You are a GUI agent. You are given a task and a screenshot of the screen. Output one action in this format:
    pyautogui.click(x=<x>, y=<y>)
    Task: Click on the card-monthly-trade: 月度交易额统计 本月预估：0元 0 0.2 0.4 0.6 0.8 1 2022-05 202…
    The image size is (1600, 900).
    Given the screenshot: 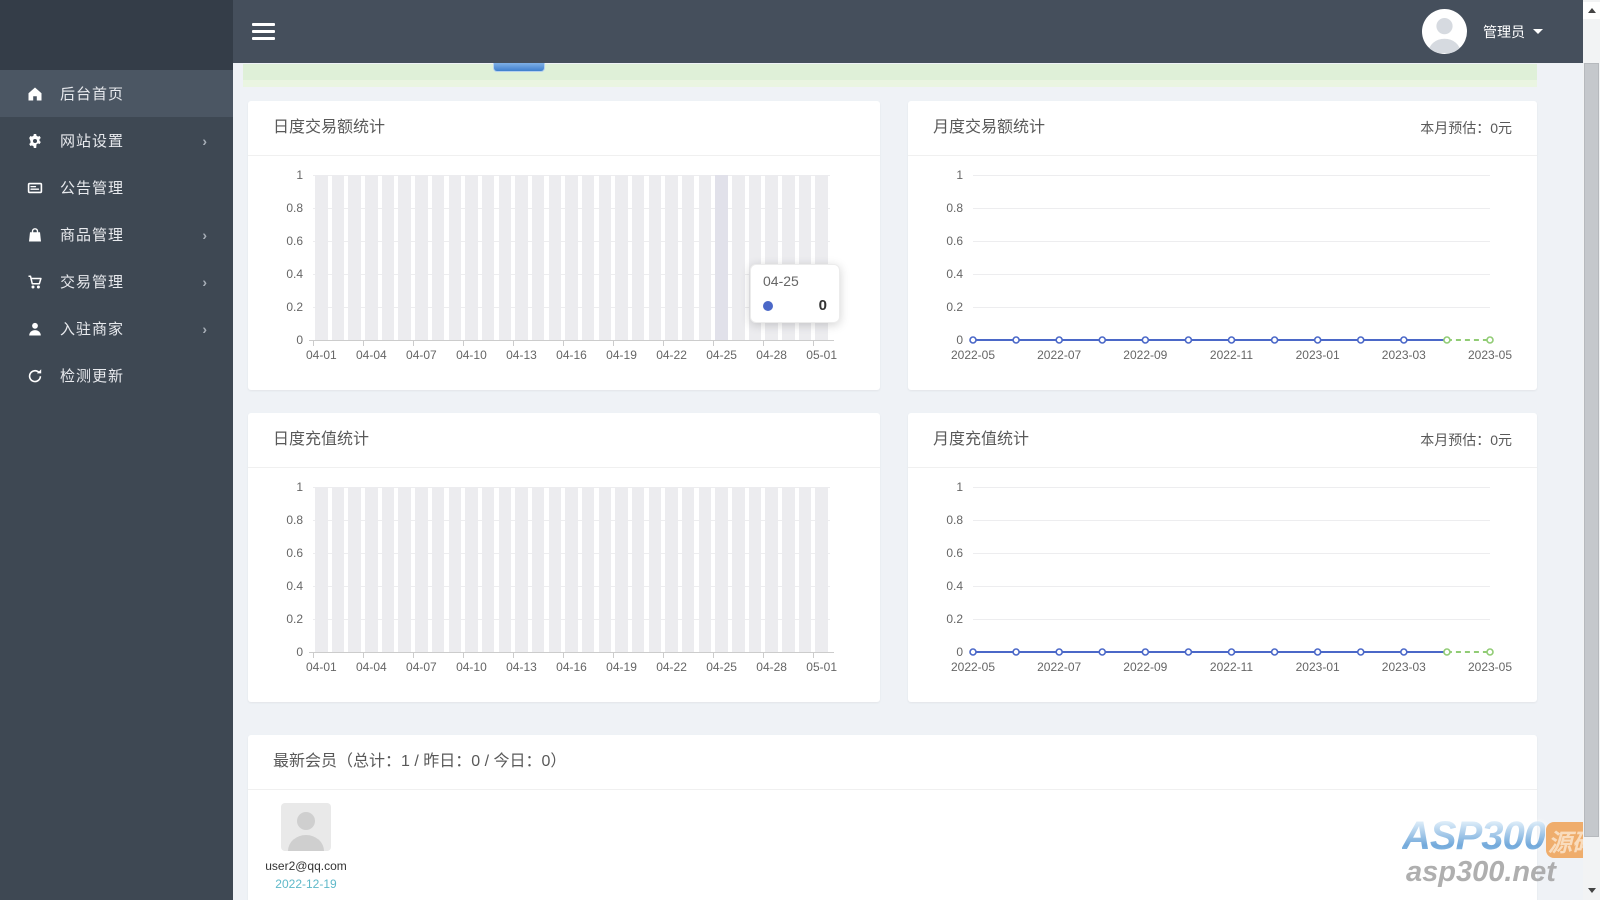 What is the action you would take?
    pyautogui.click(x=1222, y=245)
    